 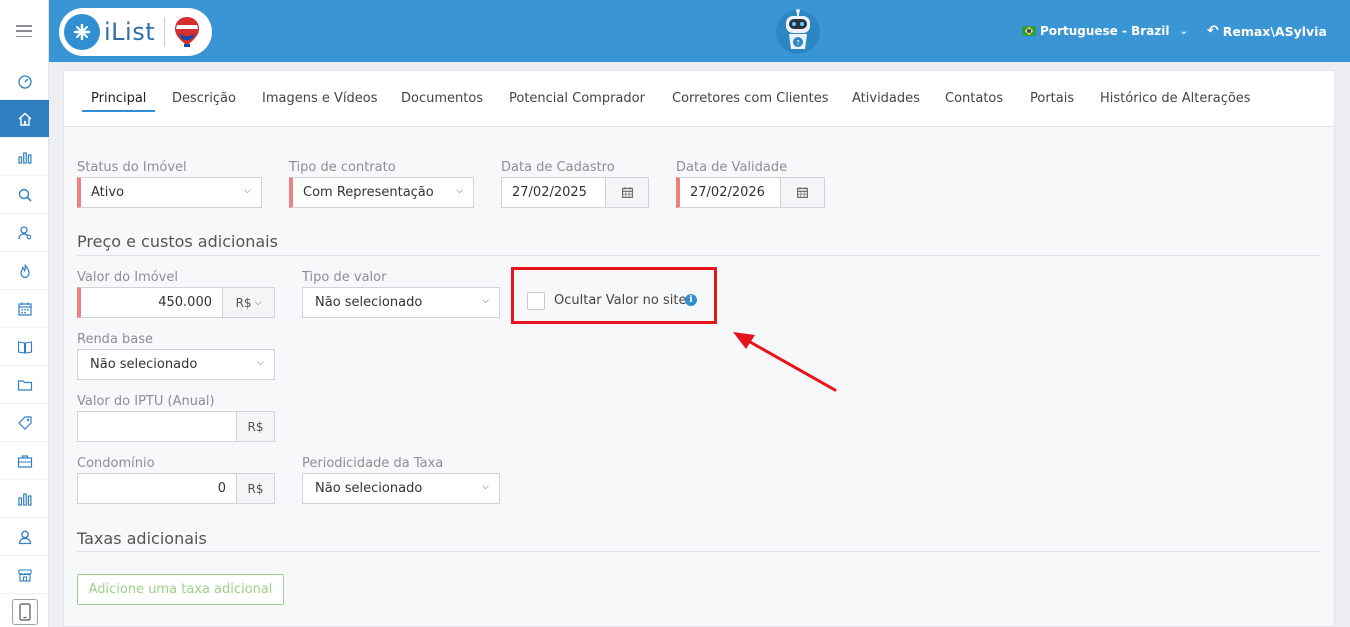 I want to click on validity-date-input: 27/02/2026, so click(x=728, y=192).